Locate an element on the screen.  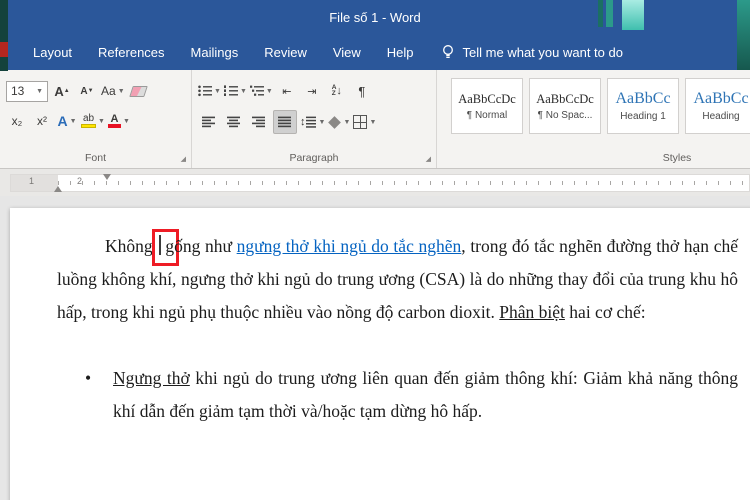
tab-review: Review is located at coordinates (285, 52).